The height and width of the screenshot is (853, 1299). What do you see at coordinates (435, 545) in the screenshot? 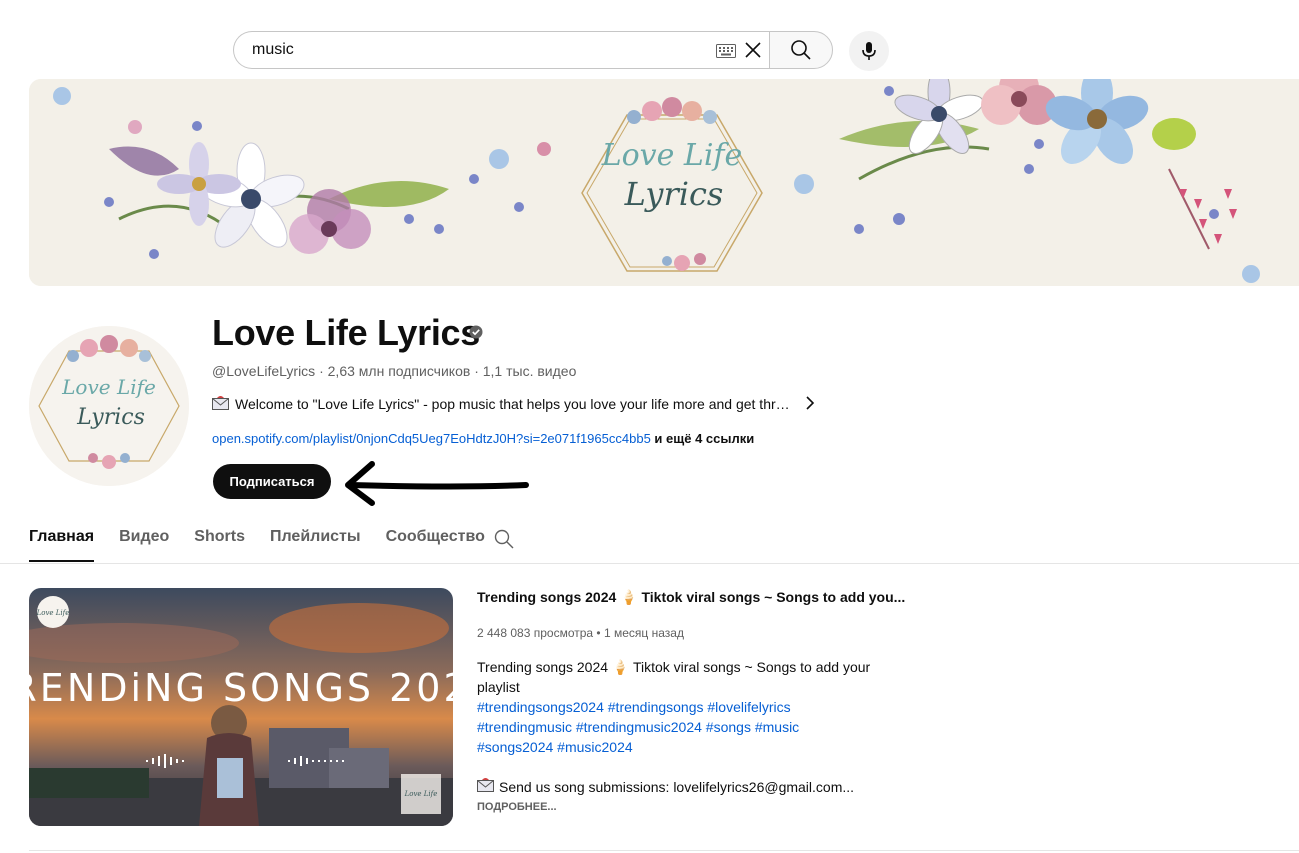
I see `tab-community: Сообщество` at bounding box center [435, 545].